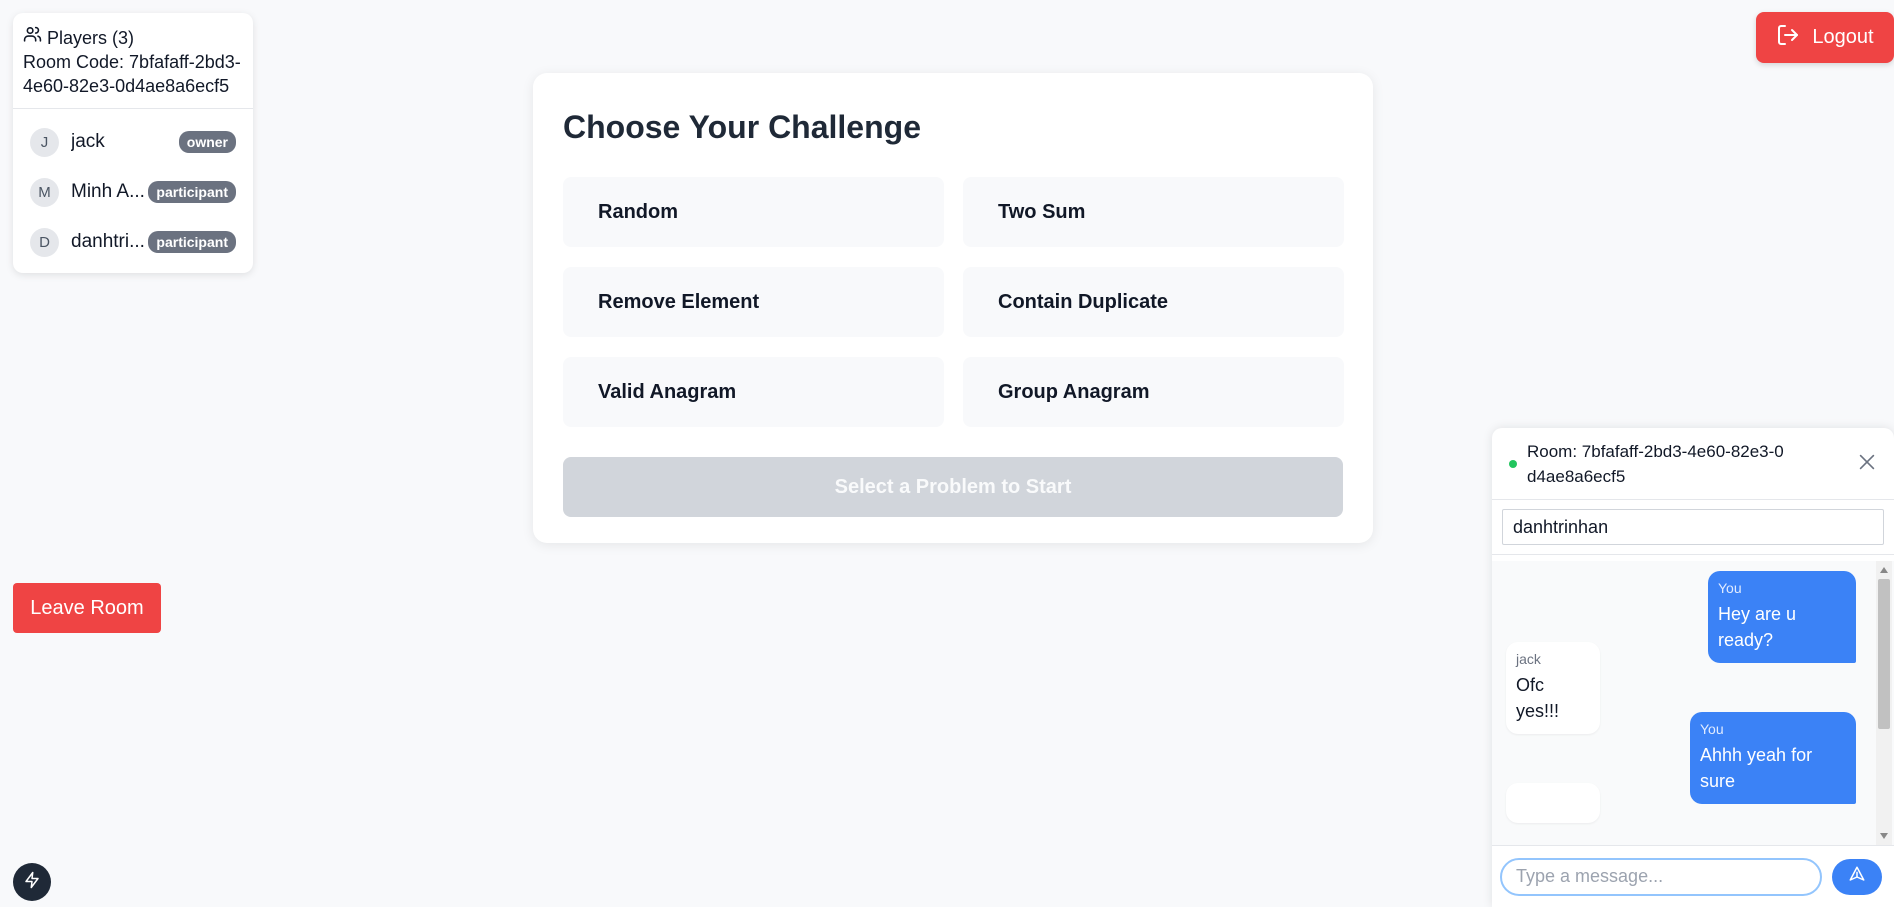  Describe the element at coordinates (207, 142) in the screenshot. I see `role-badge: owner` at that location.